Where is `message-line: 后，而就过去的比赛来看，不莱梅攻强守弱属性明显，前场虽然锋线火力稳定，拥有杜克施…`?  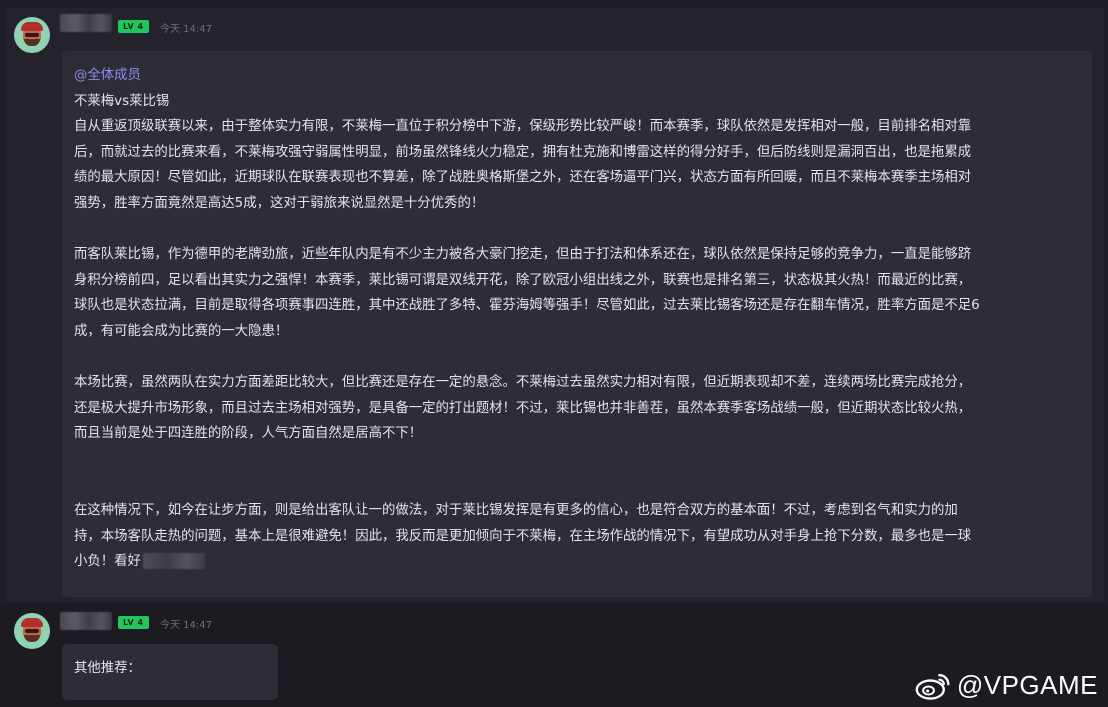
message-line: 后，而就过去的比赛来看，不莱梅攻强守弱属性明显，前场虽然锋线火力稳定，拥有杜克施… is located at coordinates (523, 152).